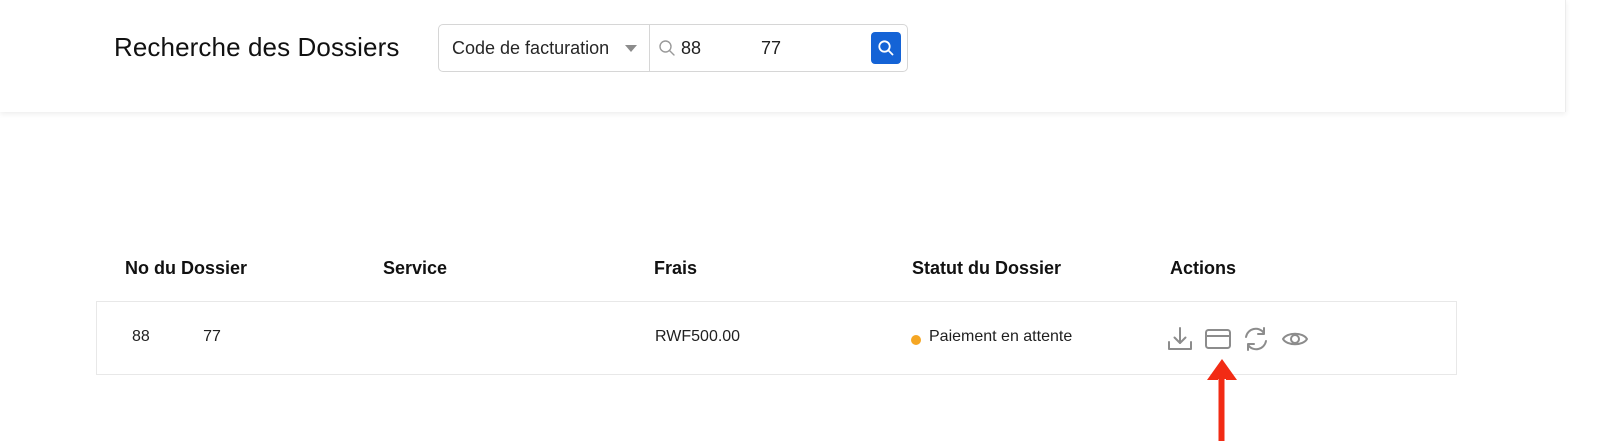  I want to click on search-filter-select: Code de facturation, so click(544, 48).